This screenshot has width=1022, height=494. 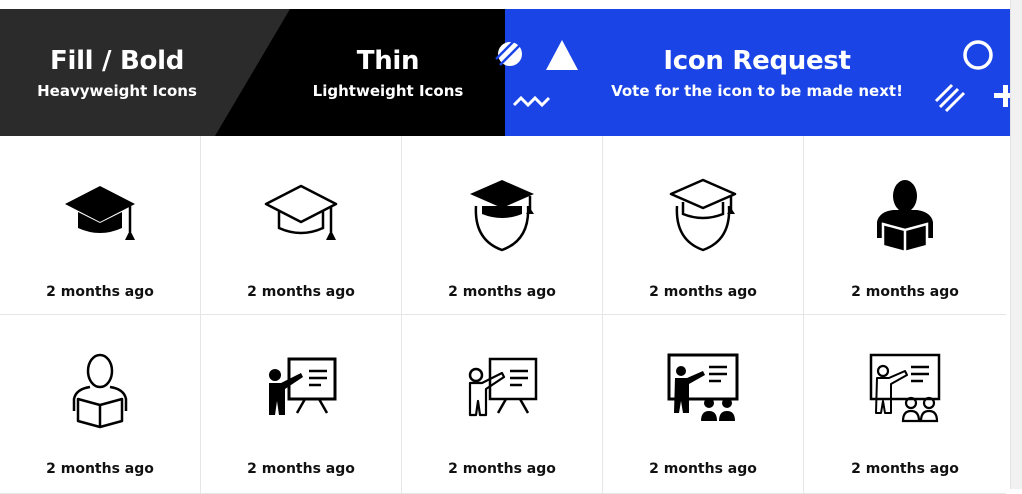 What do you see at coordinates (502, 391) in the screenshot?
I see `teacher-board-thin-icon` at bounding box center [502, 391].